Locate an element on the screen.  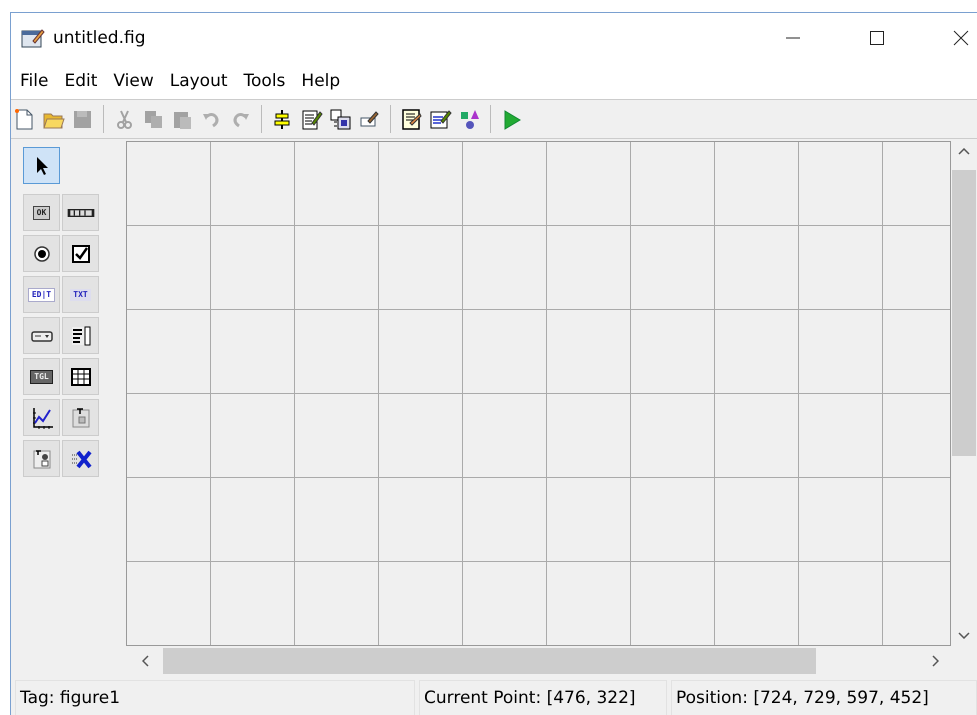
static-text-tool-icon: TXT is located at coordinates (80, 294).